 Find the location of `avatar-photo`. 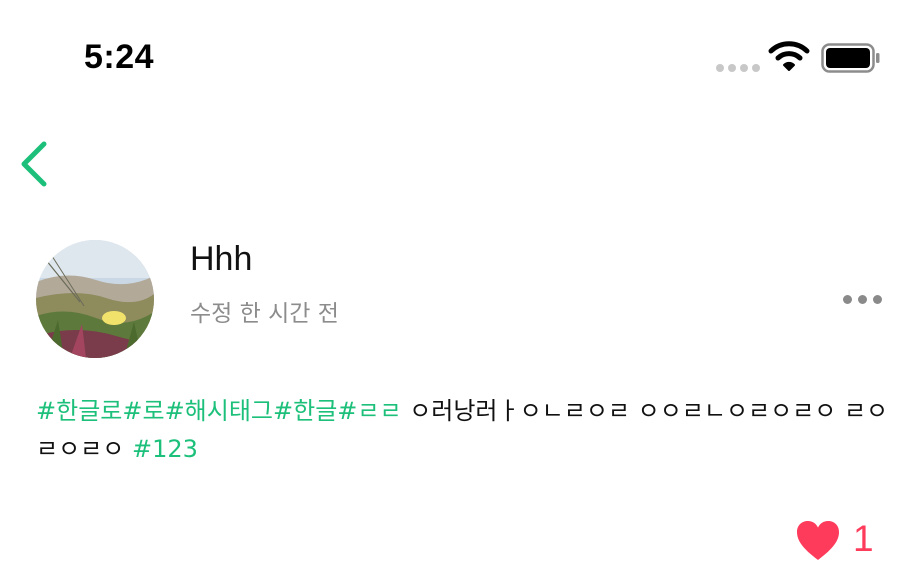

avatar-photo is located at coordinates (95, 299).